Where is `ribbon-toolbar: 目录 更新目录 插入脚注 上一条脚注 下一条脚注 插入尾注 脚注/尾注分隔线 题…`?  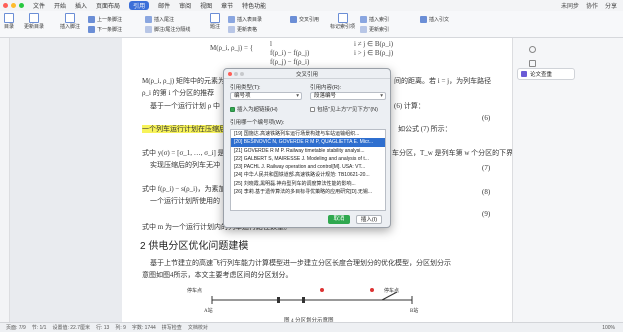
ribbon-toolbar: 目录 更新目录 插入脚注 上一条脚注 下一条脚注 插入尾注 脚注/尾注分隔线 题… is located at coordinates (311, 24).